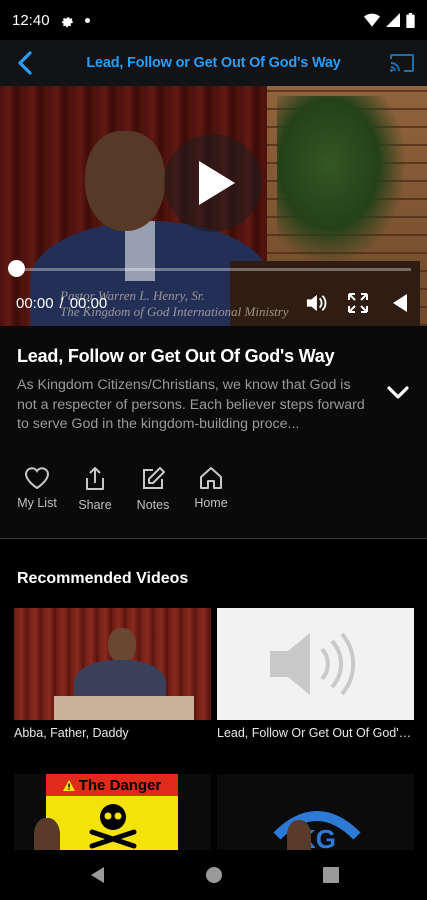 The image size is (427, 900). Describe the element at coordinates (176, 356) in the screenshot. I see `video-title: Lead, Follow or Get Out Of God's Way` at that location.